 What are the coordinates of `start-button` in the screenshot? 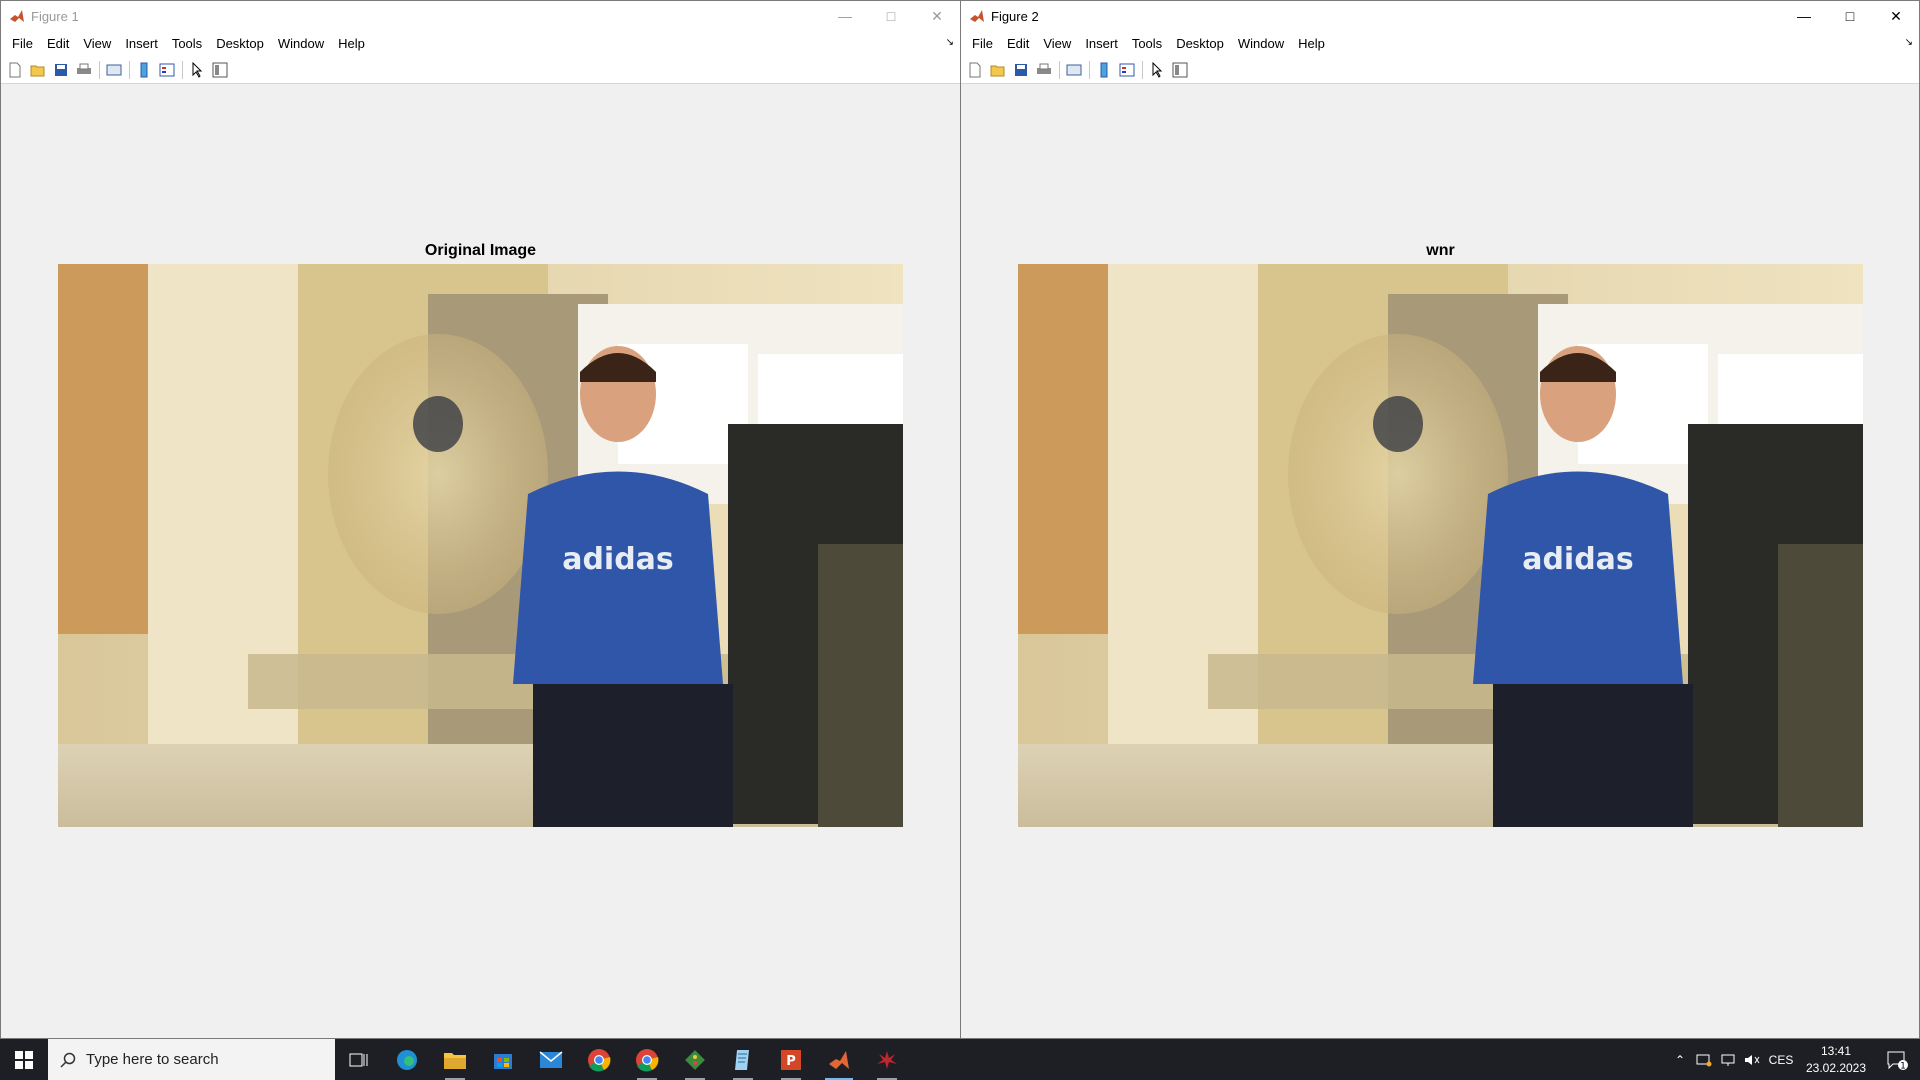 It's located at (24, 1059).